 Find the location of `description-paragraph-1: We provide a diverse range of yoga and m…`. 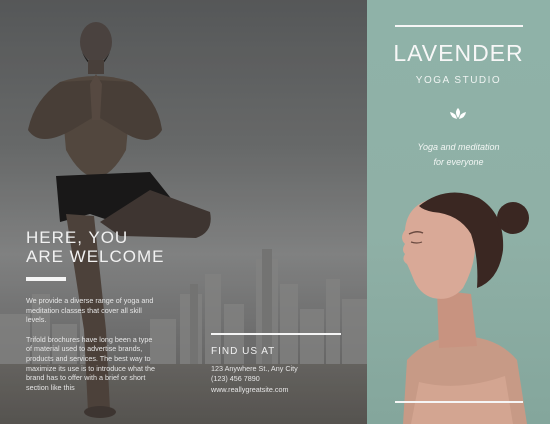

description-paragraph-1: We provide a diverse range of yoga and m… is located at coordinates (90, 310).